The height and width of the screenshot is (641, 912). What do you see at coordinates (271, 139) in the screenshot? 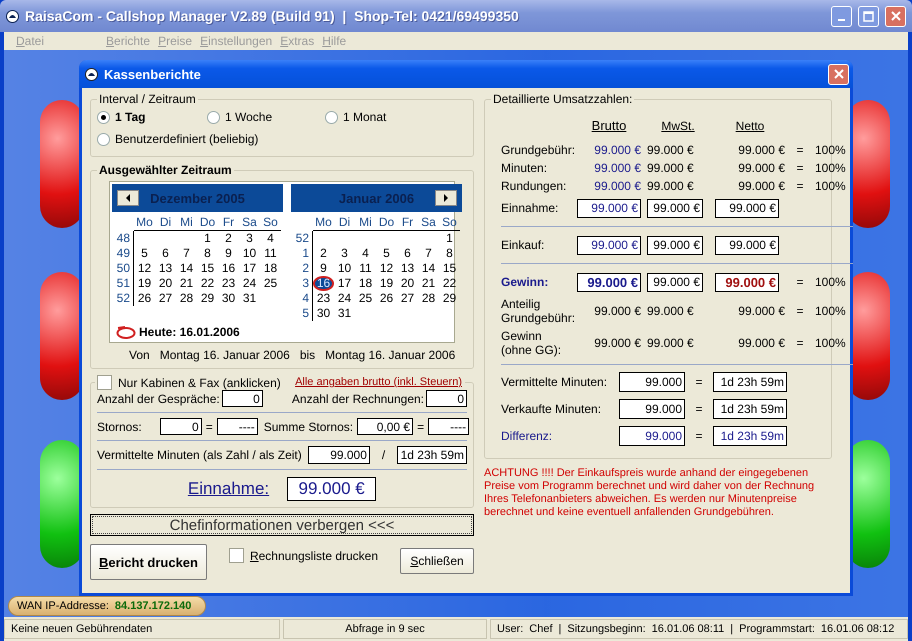
I see `radio-button: Benutzerdefiniert (beliebig)` at bounding box center [271, 139].